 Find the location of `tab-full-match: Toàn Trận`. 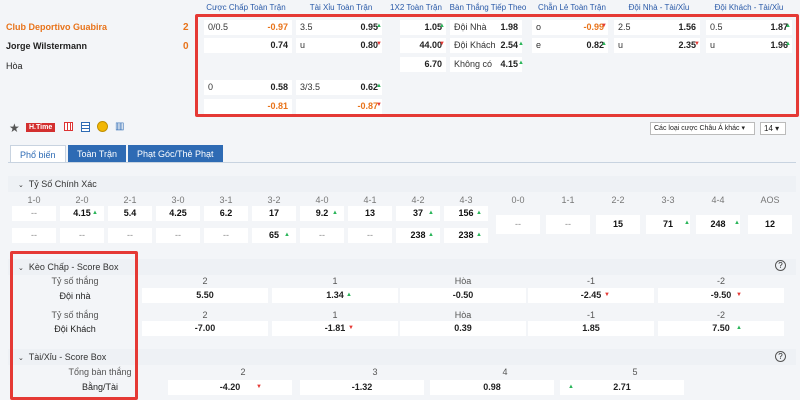

tab-full-match: Toàn Trận is located at coordinates (97, 154).